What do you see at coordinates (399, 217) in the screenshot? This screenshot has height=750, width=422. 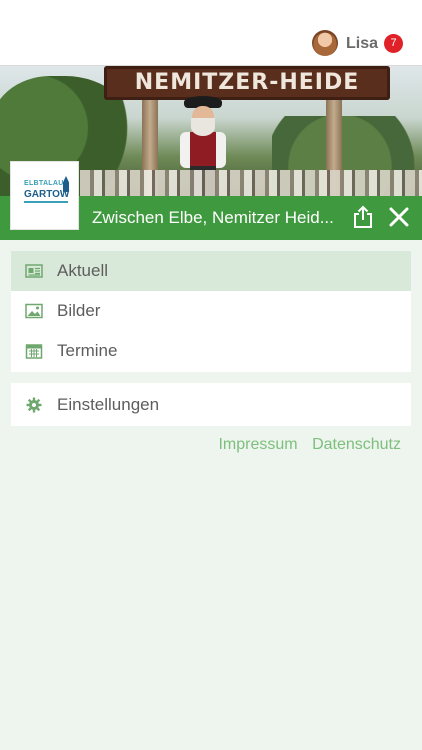 I see `close-icon` at bounding box center [399, 217].